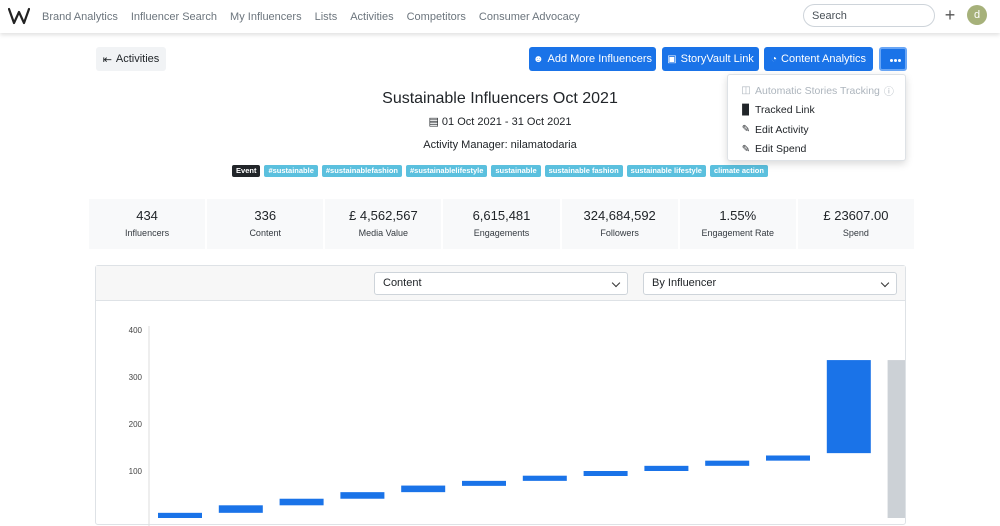 The width and height of the screenshot is (1000, 526). Describe the element at coordinates (383, 215) in the screenshot. I see `stat-value: £ 4,562,567` at that location.